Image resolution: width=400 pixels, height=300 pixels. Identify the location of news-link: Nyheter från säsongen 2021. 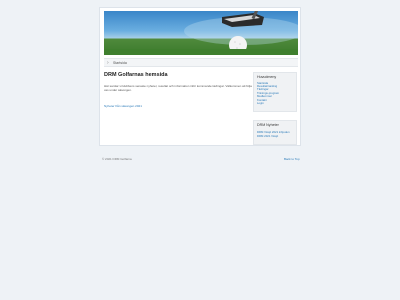
(123, 106).